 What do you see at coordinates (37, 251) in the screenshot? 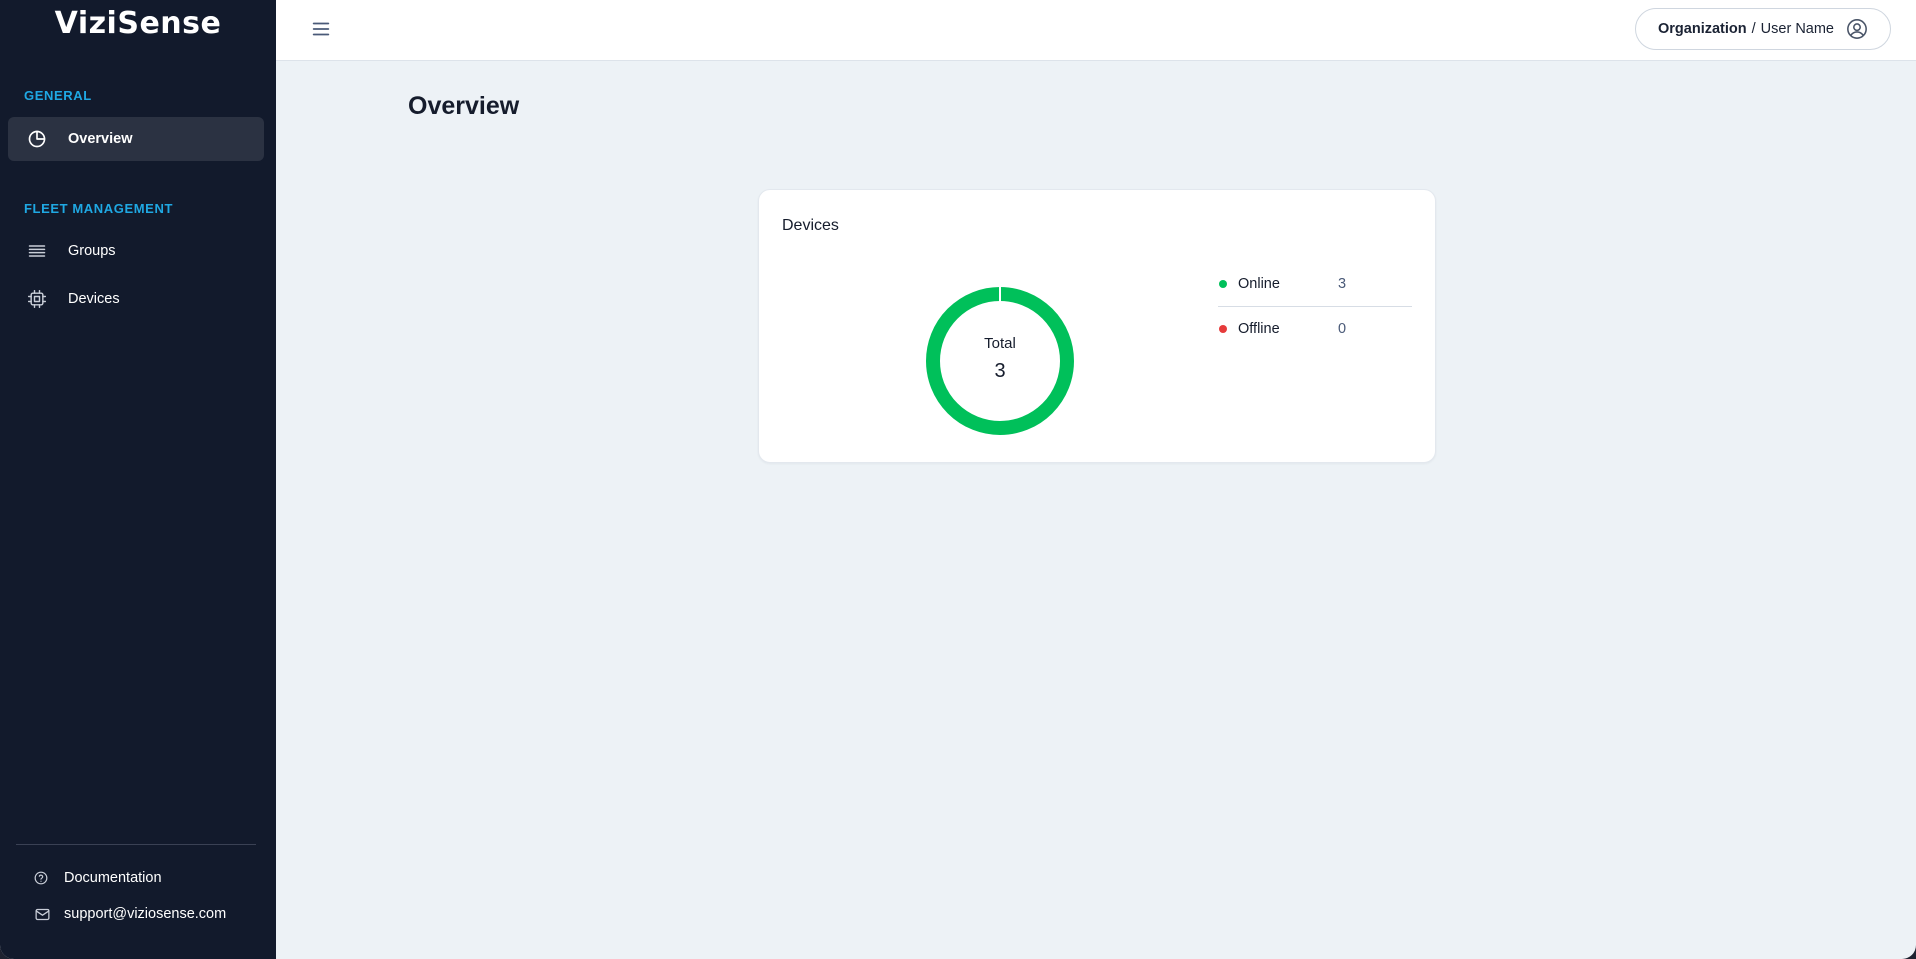
I see `list-icon` at bounding box center [37, 251].